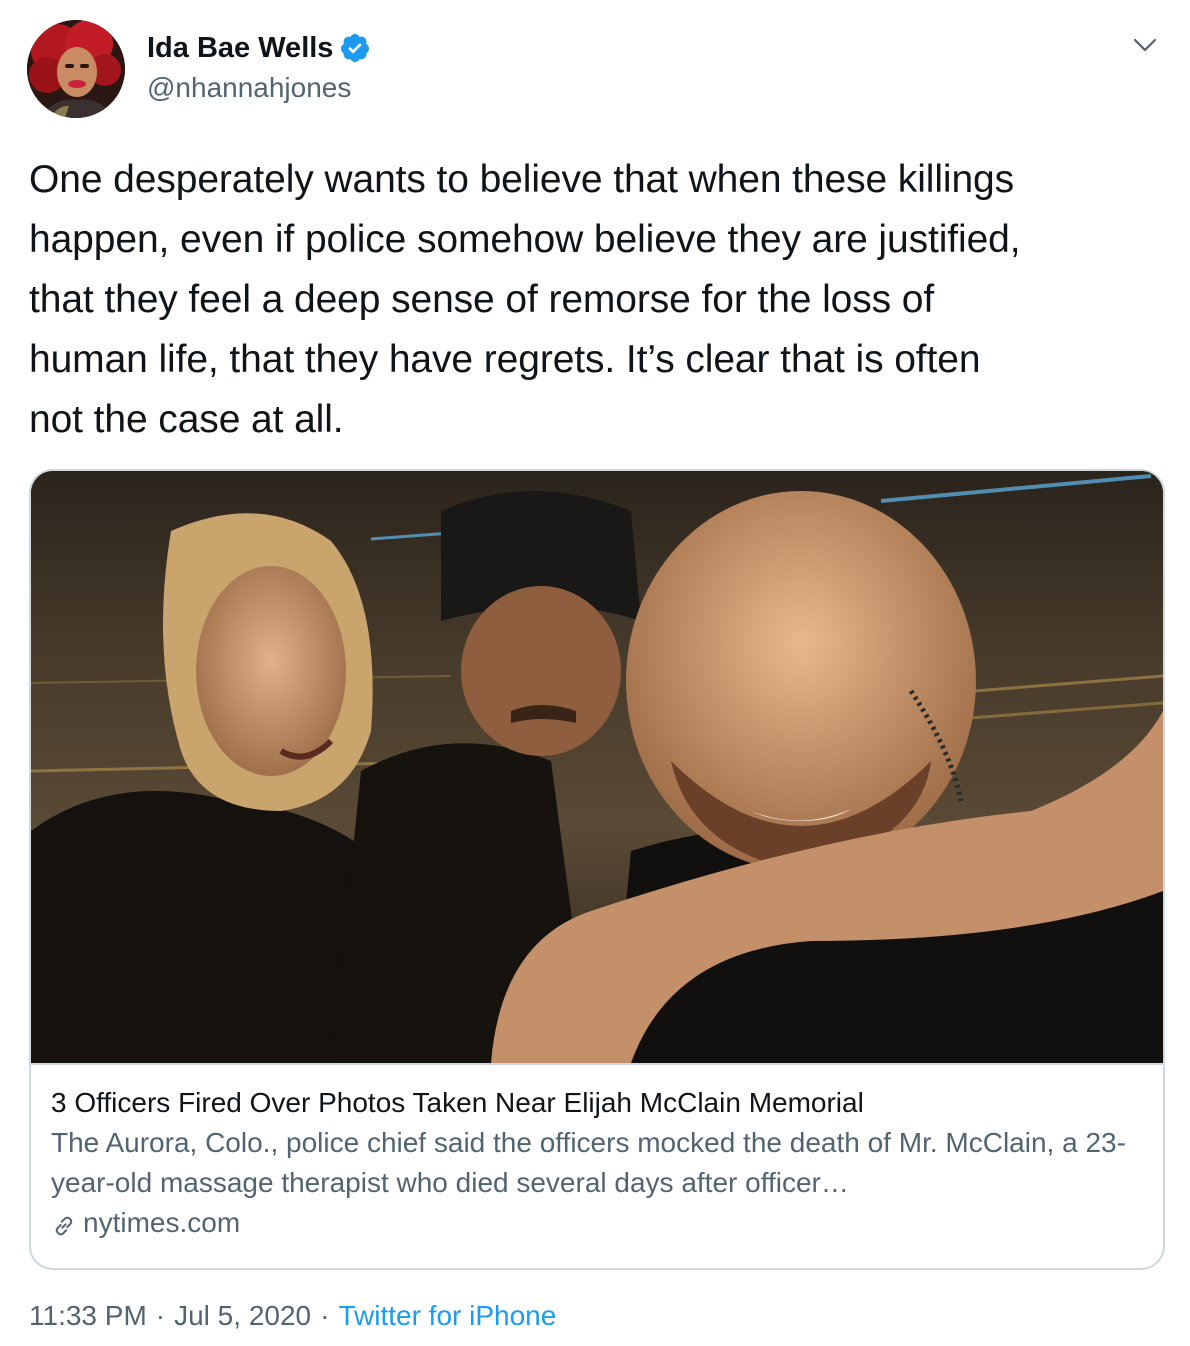 This screenshot has width=1190, height=1346. What do you see at coordinates (88, 1316) in the screenshot?
I see `tweet-time: 11:33 PM` at bounding box center [88, 1316].